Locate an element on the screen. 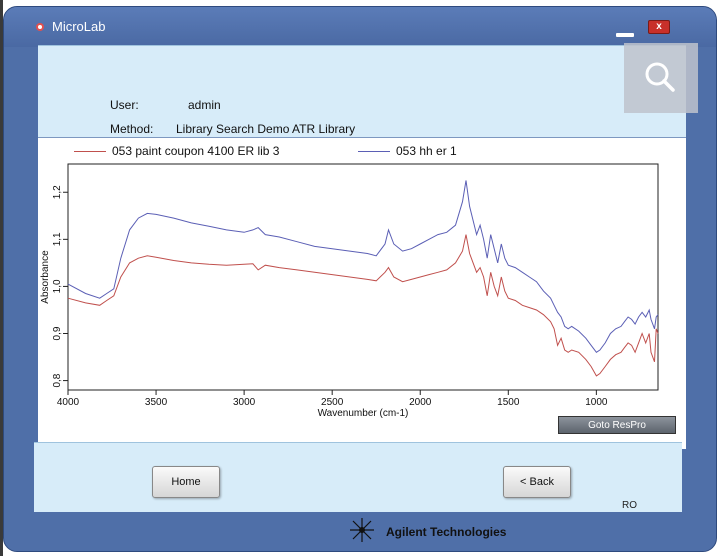 This screenshot has width=721, height=556. search-button is located at coordinates (661, 78).